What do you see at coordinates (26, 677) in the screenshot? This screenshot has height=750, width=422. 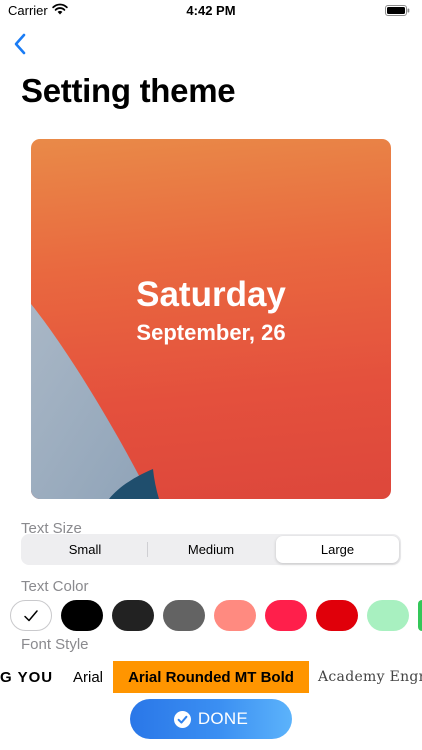 I see `font-option-partial: G YOU` at bounding box center [26, 677].